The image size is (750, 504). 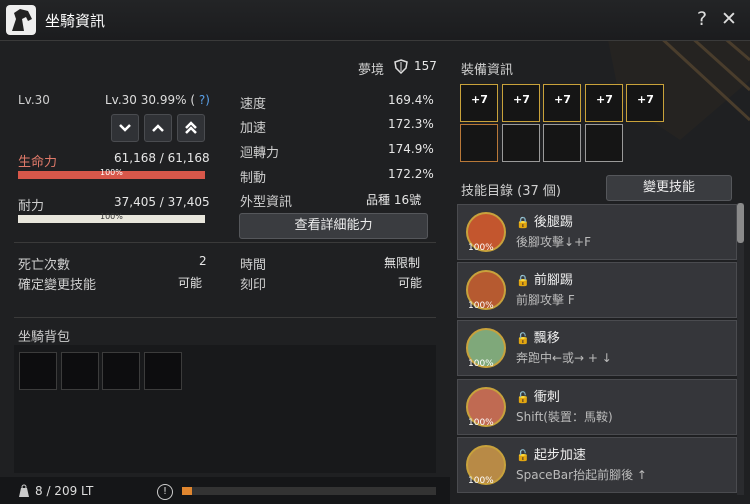 What do you see at coordinates (31, 206) in the screenshot?
I see `stamina-label: 耐力` at bounding box center [31, 206].